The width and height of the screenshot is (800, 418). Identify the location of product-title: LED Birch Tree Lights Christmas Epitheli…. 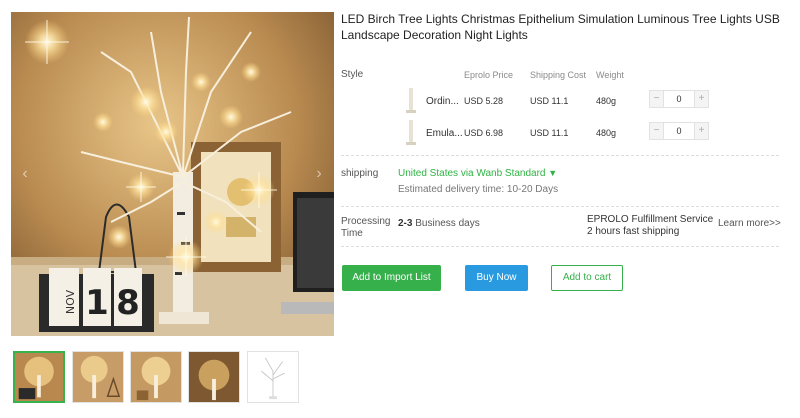
(560, 27).